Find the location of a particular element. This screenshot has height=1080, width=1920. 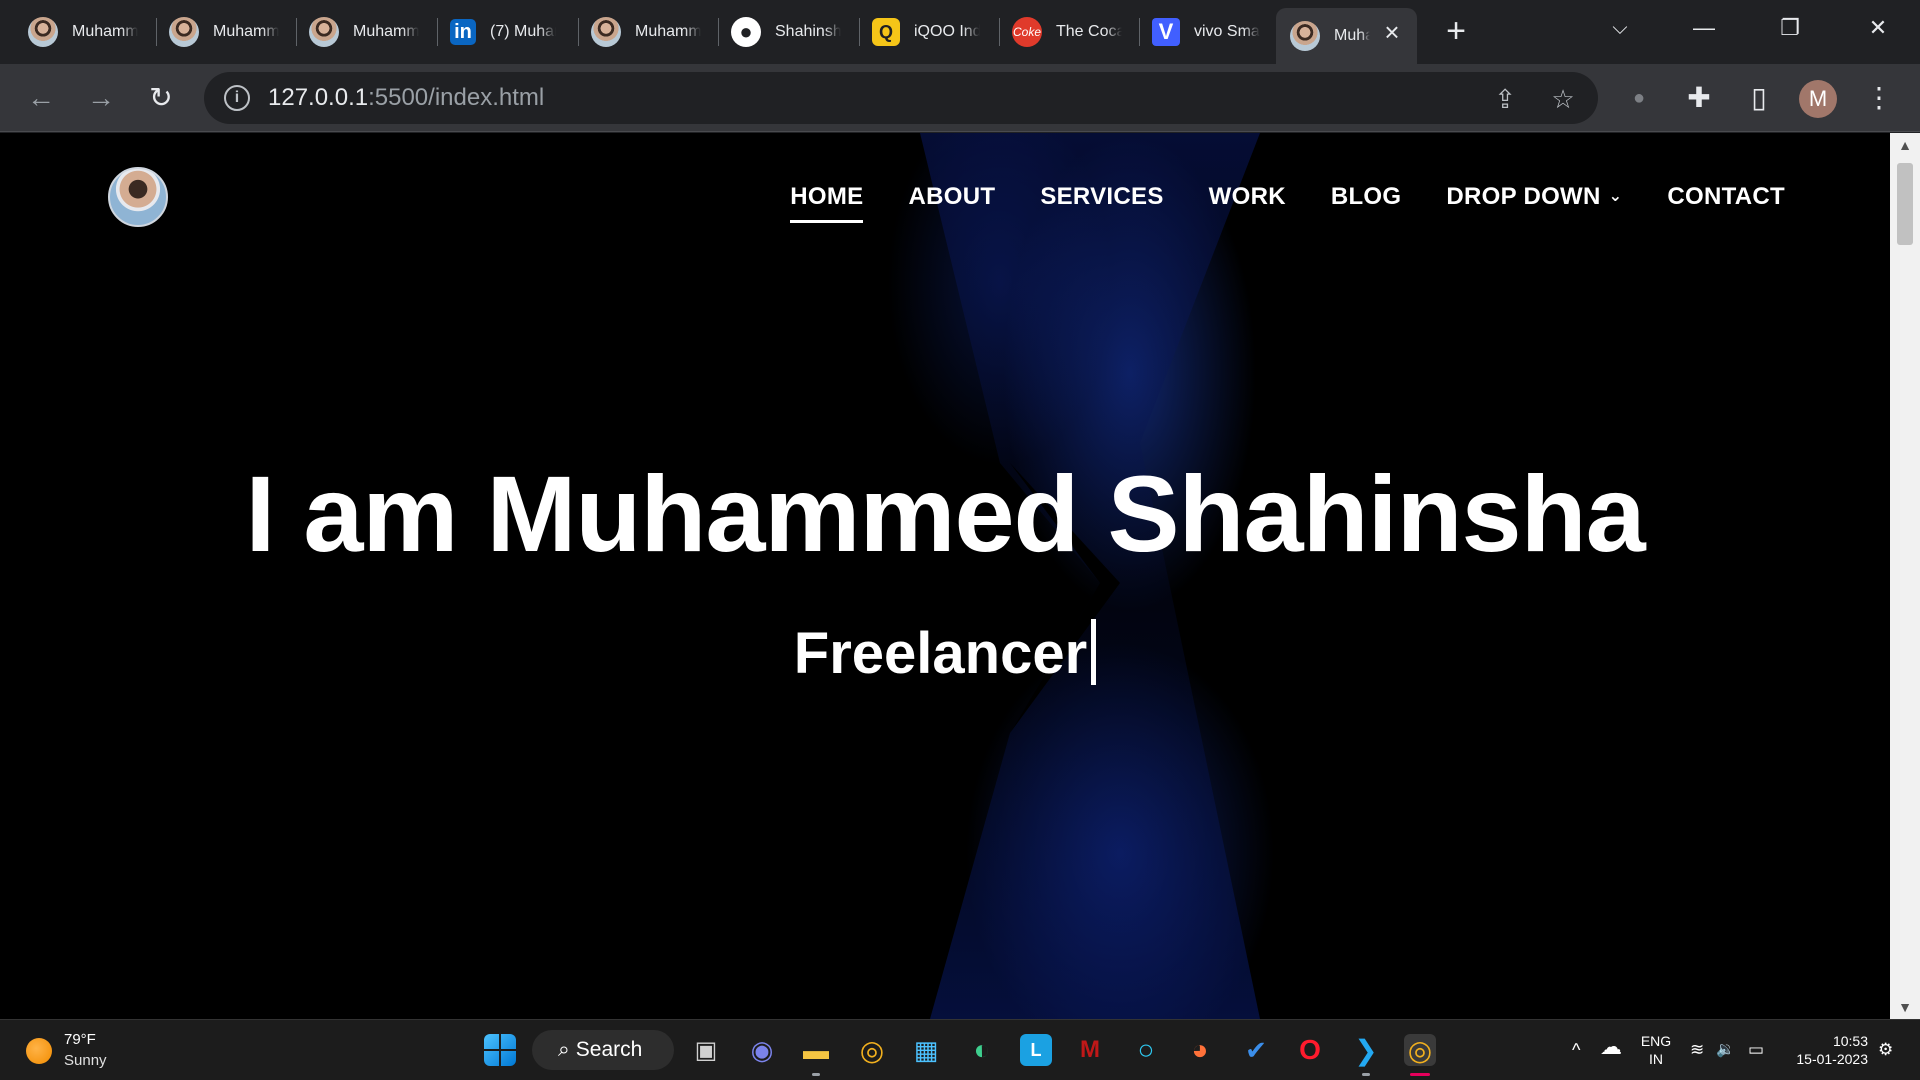

tab-title: Muhammed is located at coordinates (1352, 35).